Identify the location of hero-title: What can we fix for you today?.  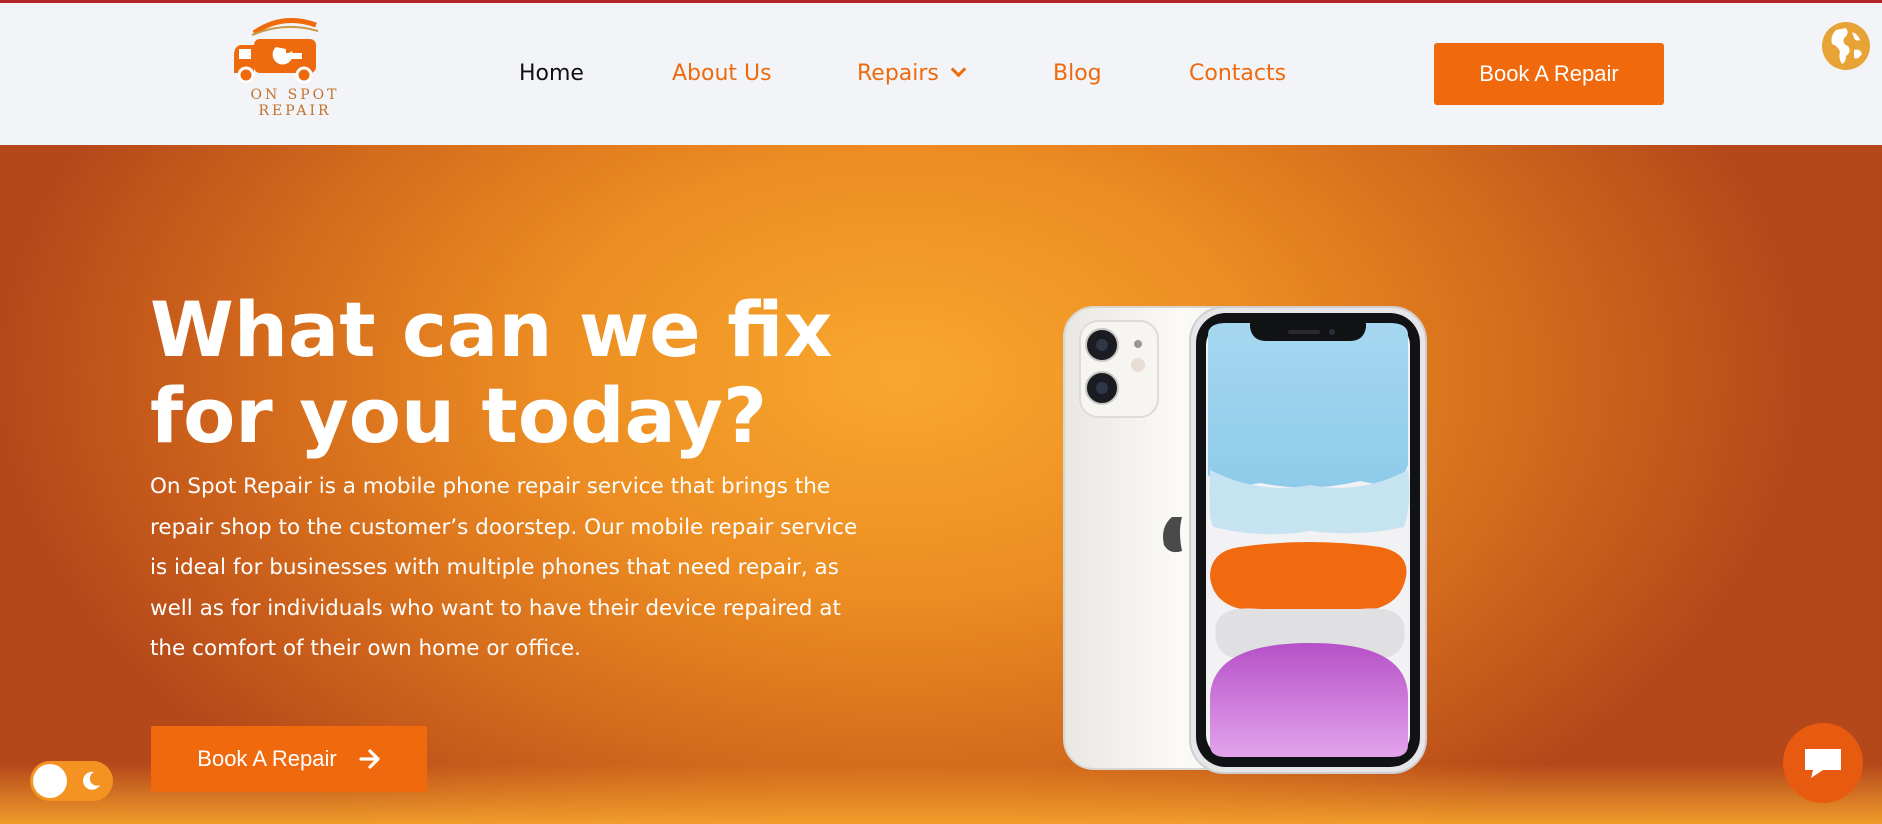
(500, 373).